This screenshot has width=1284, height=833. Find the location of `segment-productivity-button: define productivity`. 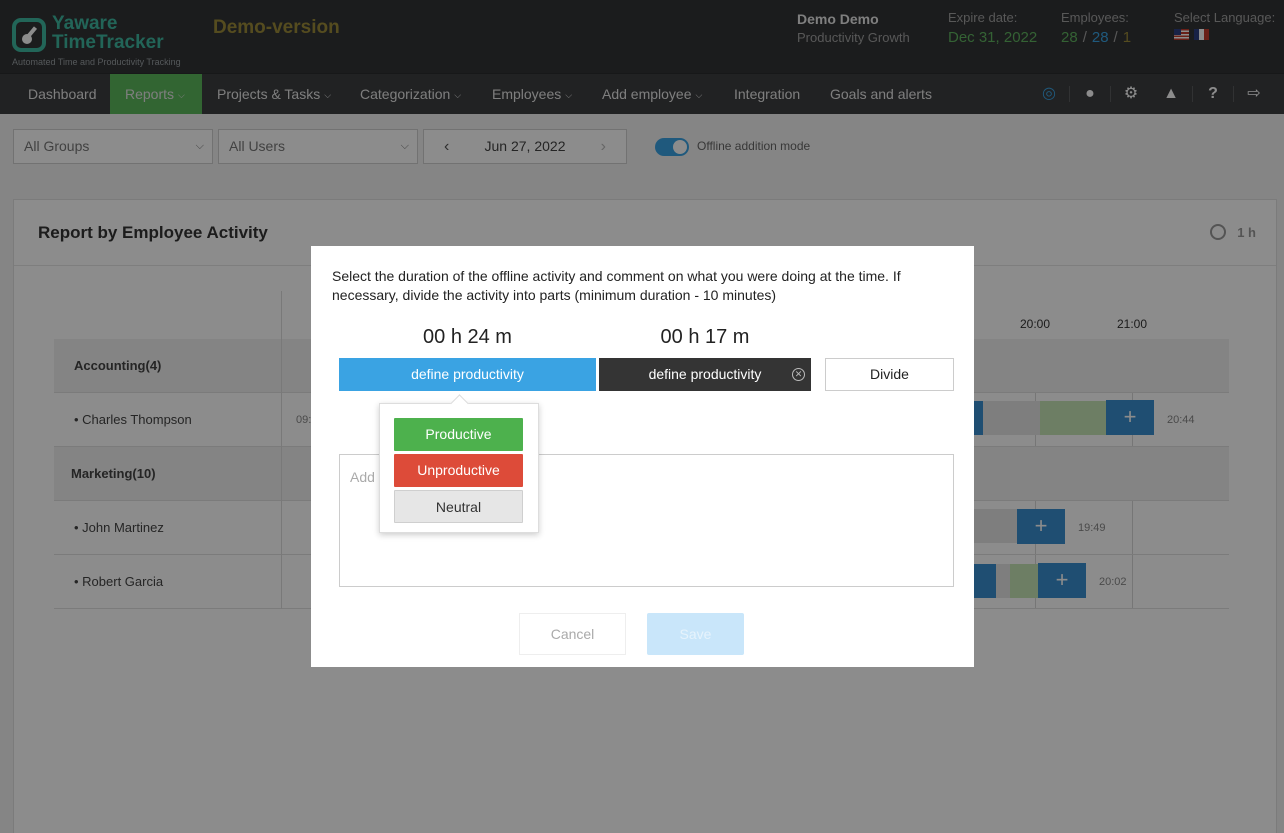

segment-productivity-button: define productivity is located at coordinates (467, 374).